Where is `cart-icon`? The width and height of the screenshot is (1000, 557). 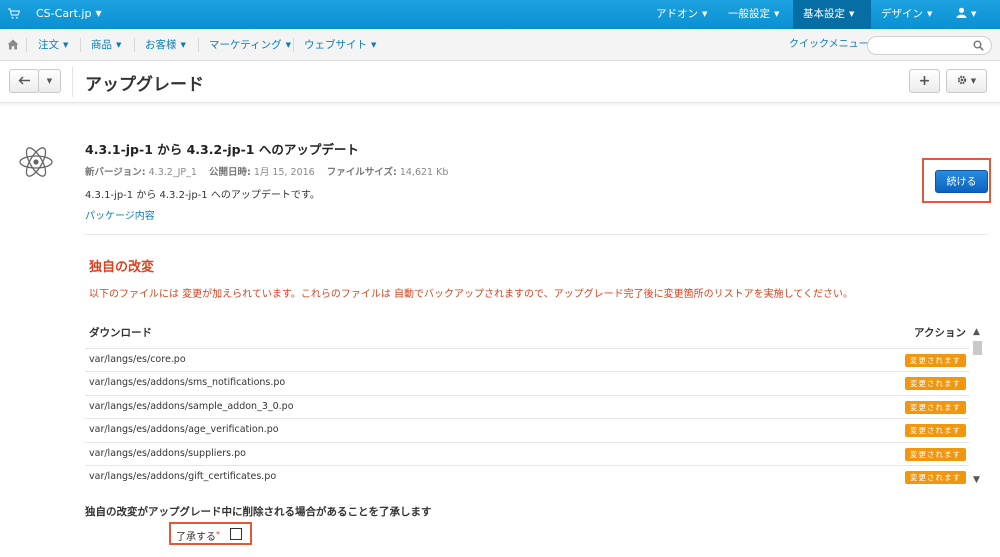
cart-icon is located at coordinates (14, 14).